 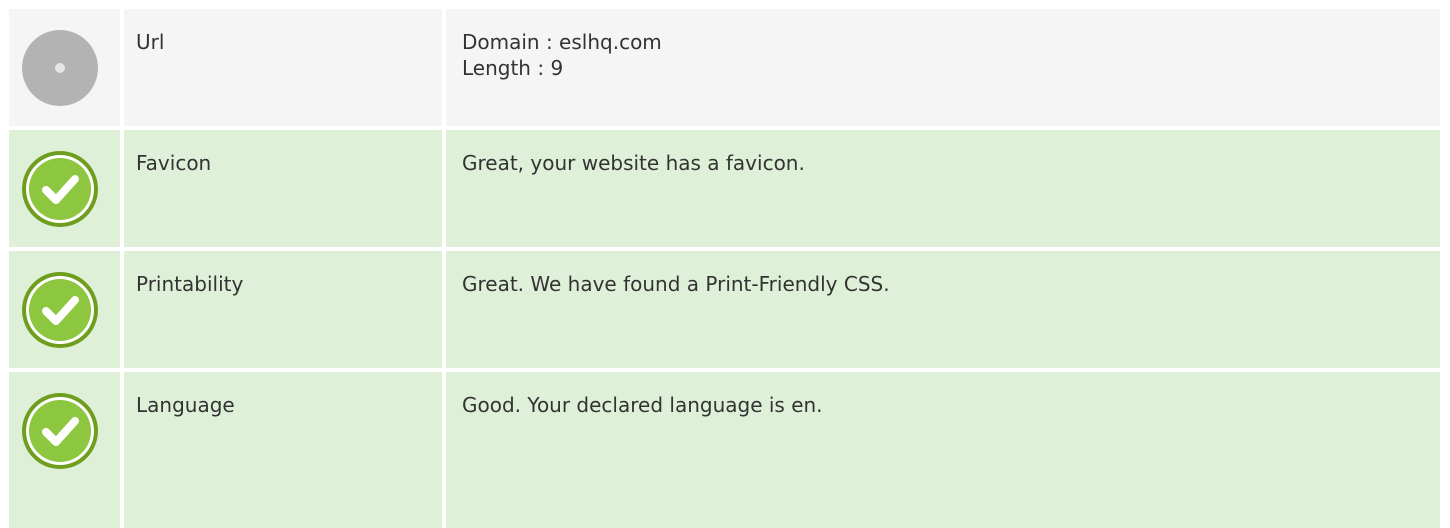 I want to click on length-text: Length : 9, so click(x=513, y=68).